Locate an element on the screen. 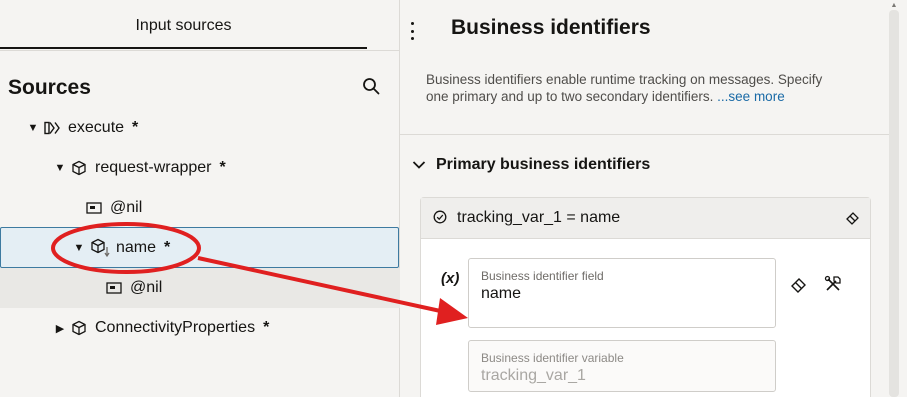  business-identifier-field: Business identifier field name is located at coordinates (622, 293).